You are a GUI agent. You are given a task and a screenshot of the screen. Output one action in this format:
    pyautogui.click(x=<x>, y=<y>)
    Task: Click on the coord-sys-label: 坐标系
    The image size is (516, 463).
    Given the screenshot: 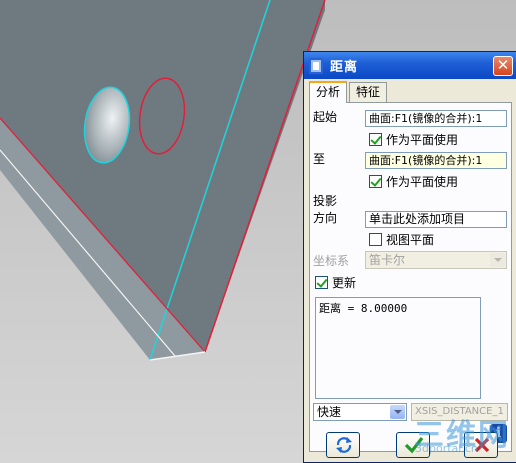 What is the action you would take?
    pyautogui.click(x=331, y=261)
    